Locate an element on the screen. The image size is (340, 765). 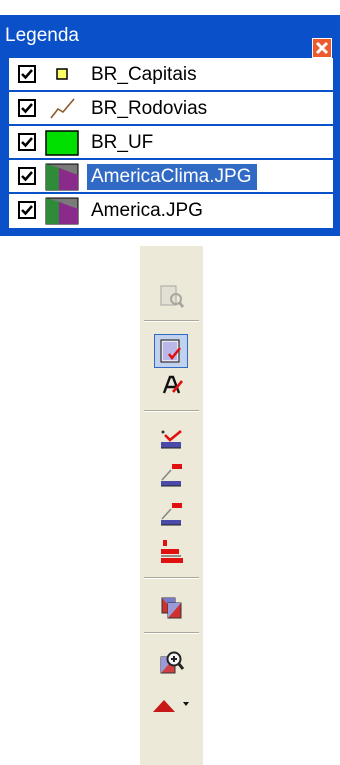
zoom-layer-button is located at coordinates (172, 297).